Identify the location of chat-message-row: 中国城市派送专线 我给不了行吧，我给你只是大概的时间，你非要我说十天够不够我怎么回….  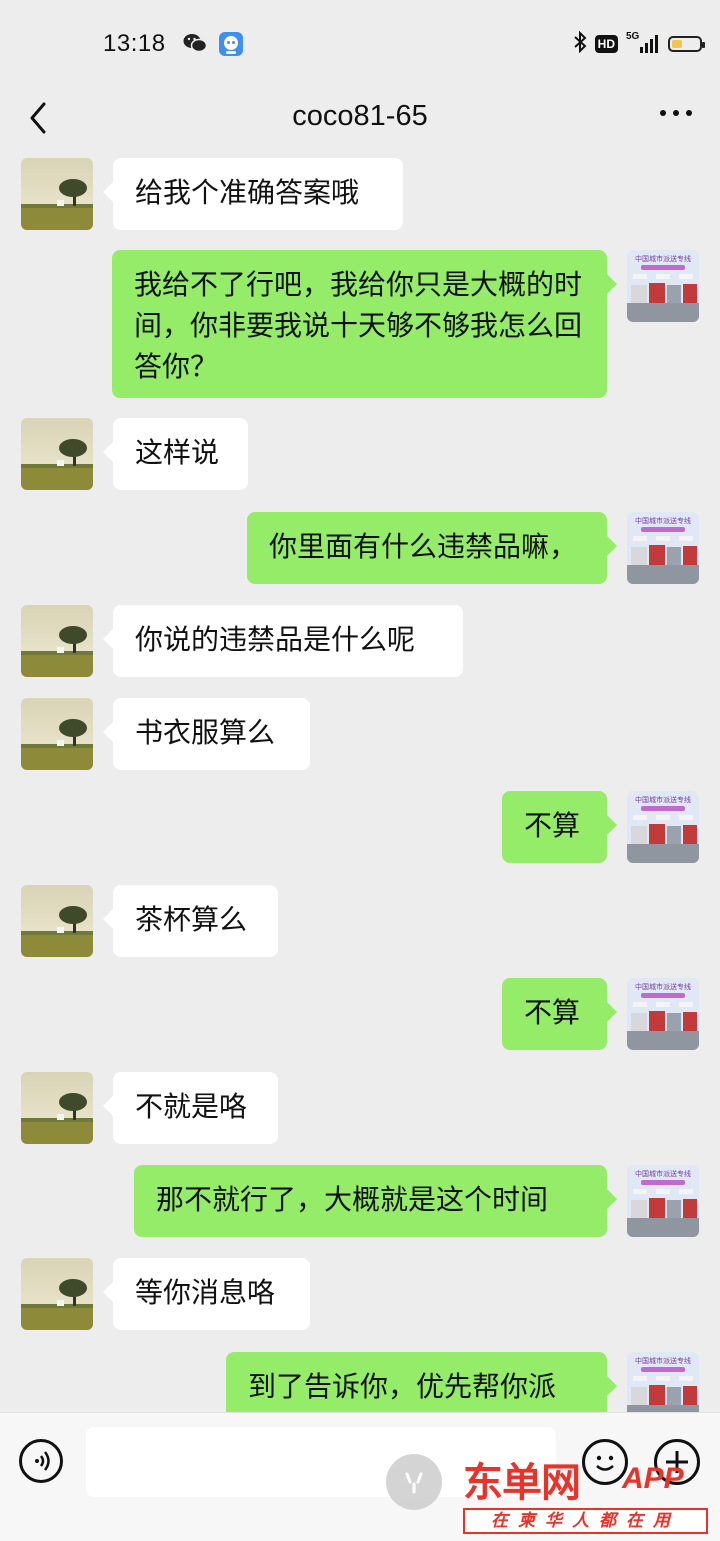
(360, 324).